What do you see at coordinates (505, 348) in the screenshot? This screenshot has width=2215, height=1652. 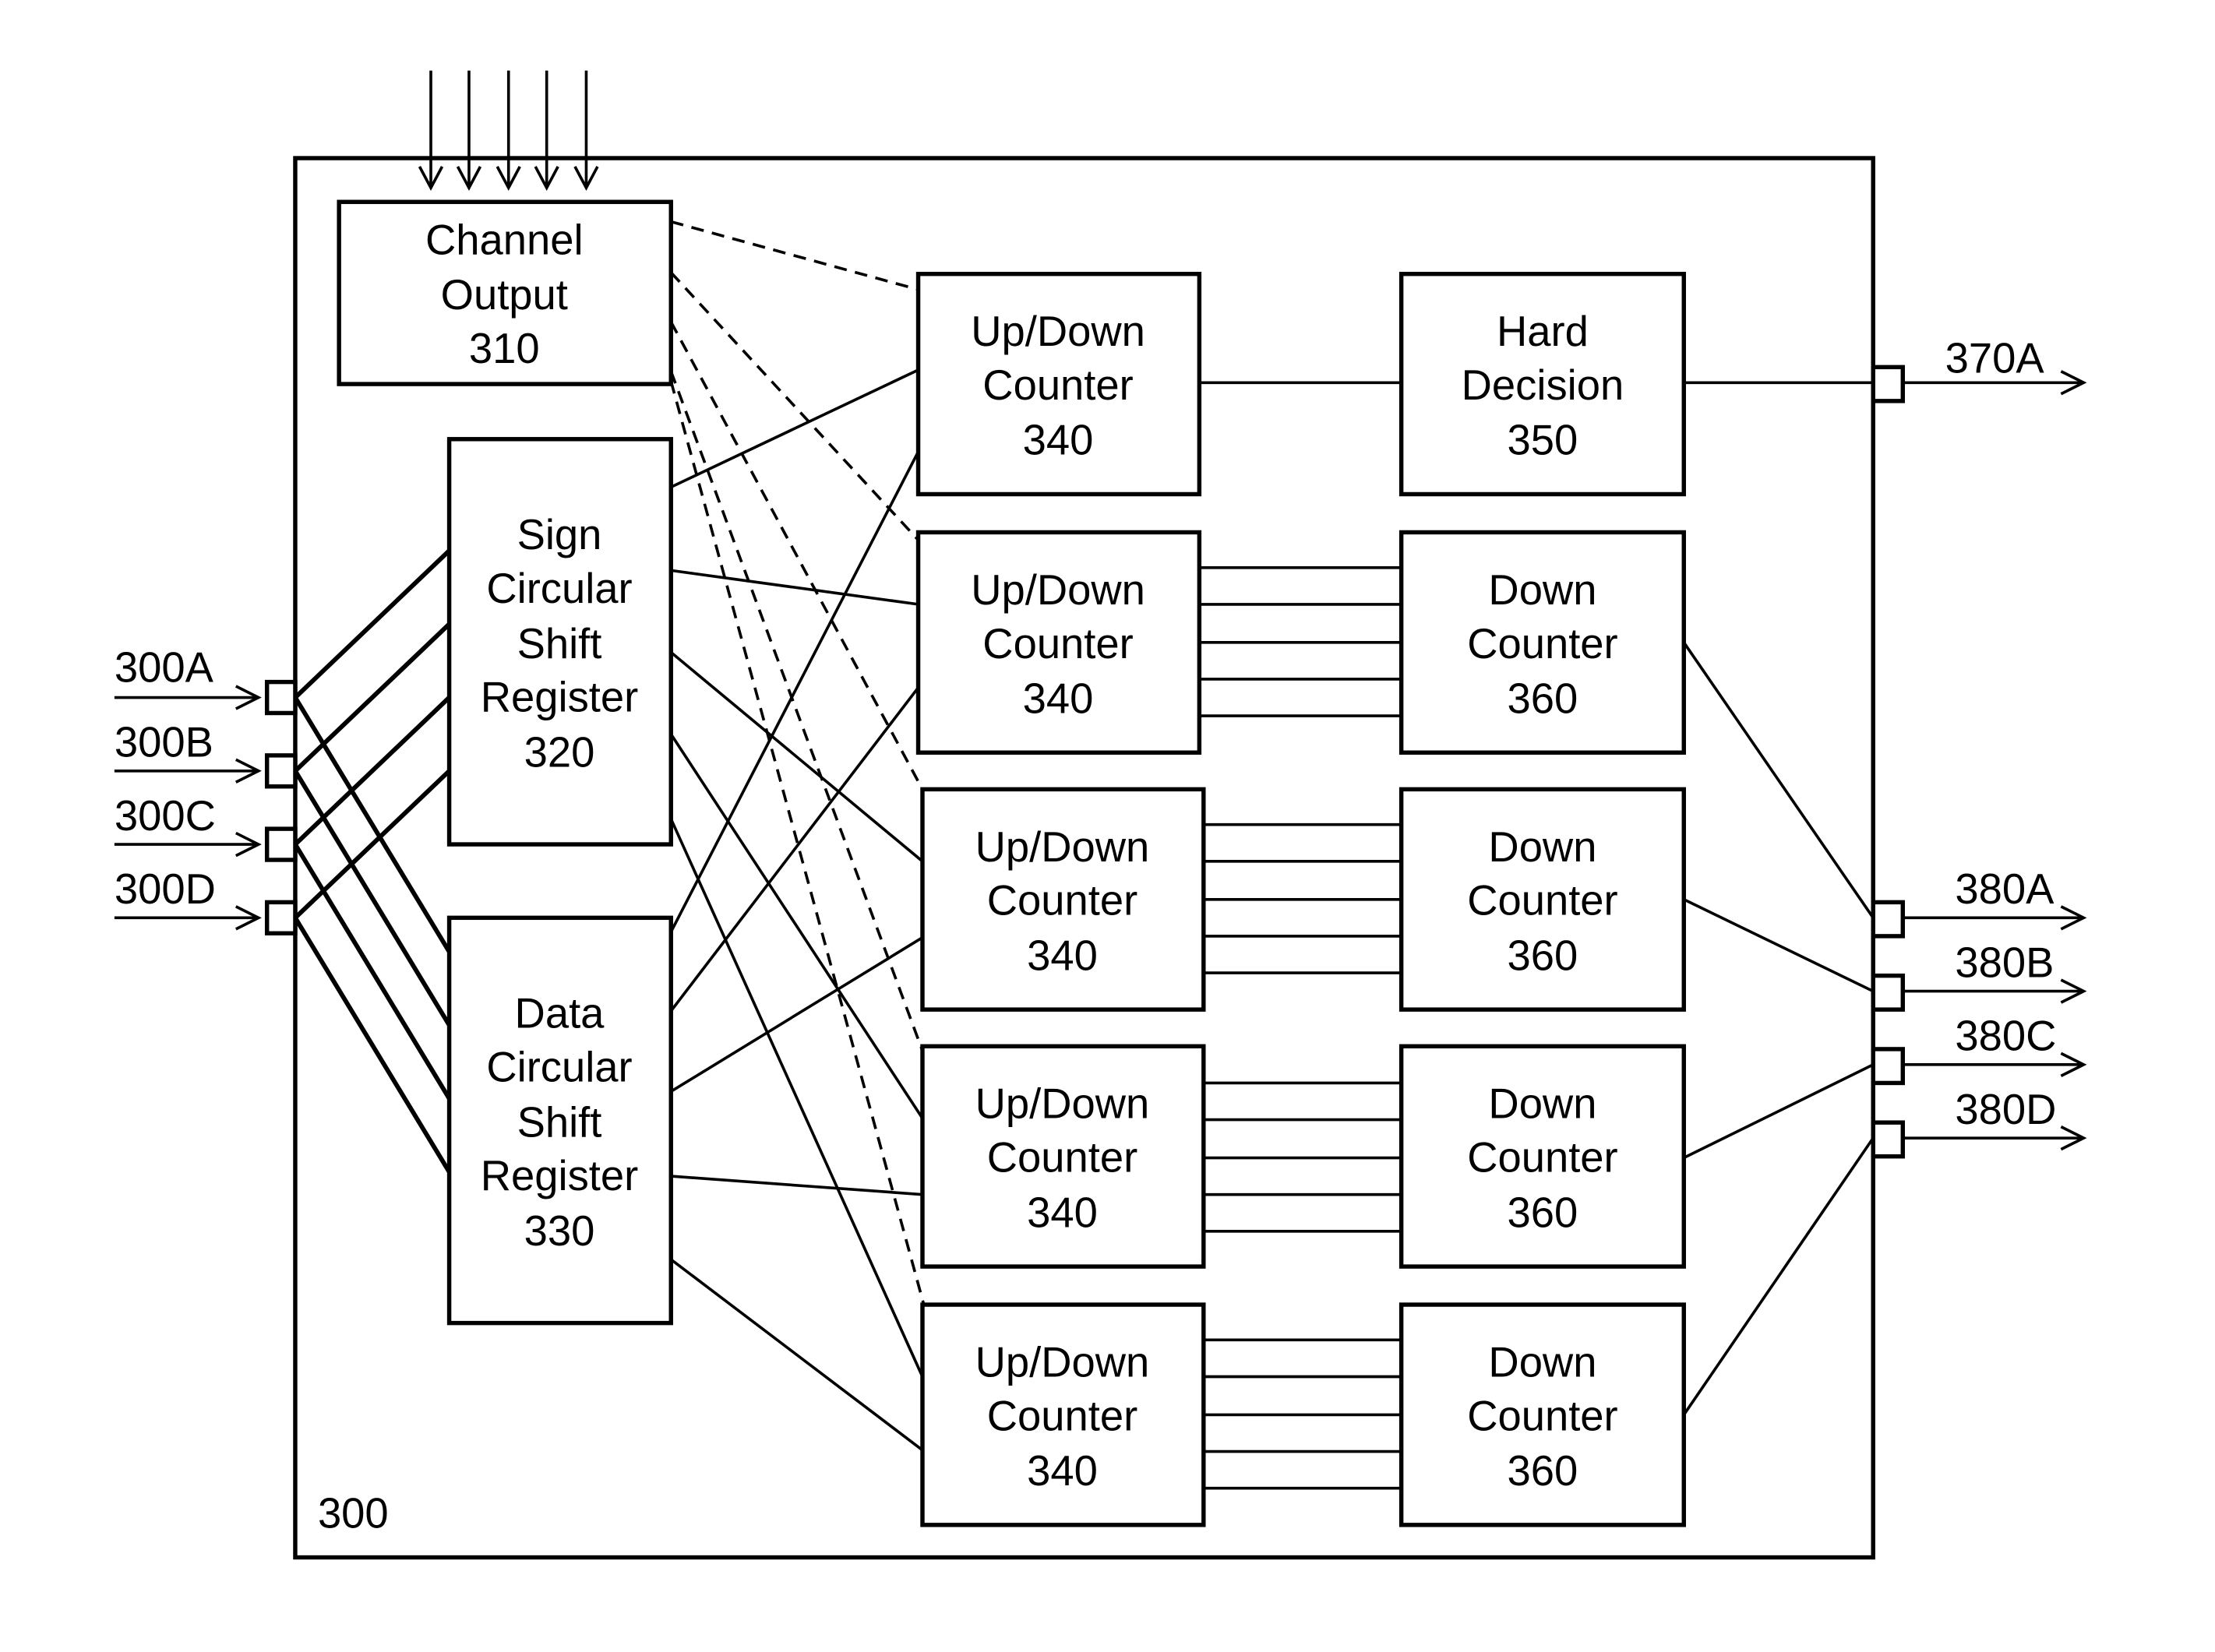 I see `svg-text: 310` at bounding box center [505, 348].